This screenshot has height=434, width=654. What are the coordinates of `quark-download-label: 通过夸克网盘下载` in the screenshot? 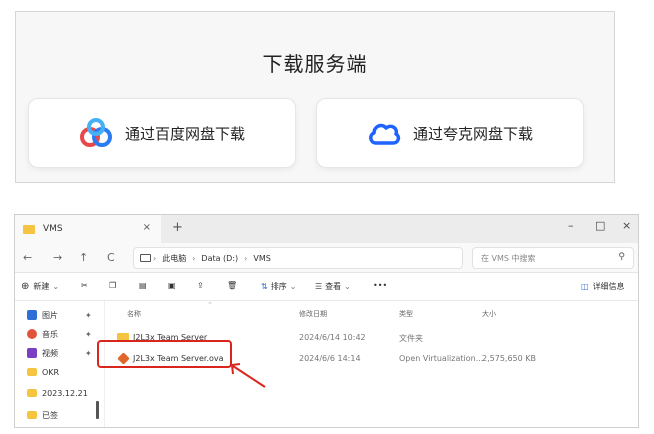 It's located at (472, 133).